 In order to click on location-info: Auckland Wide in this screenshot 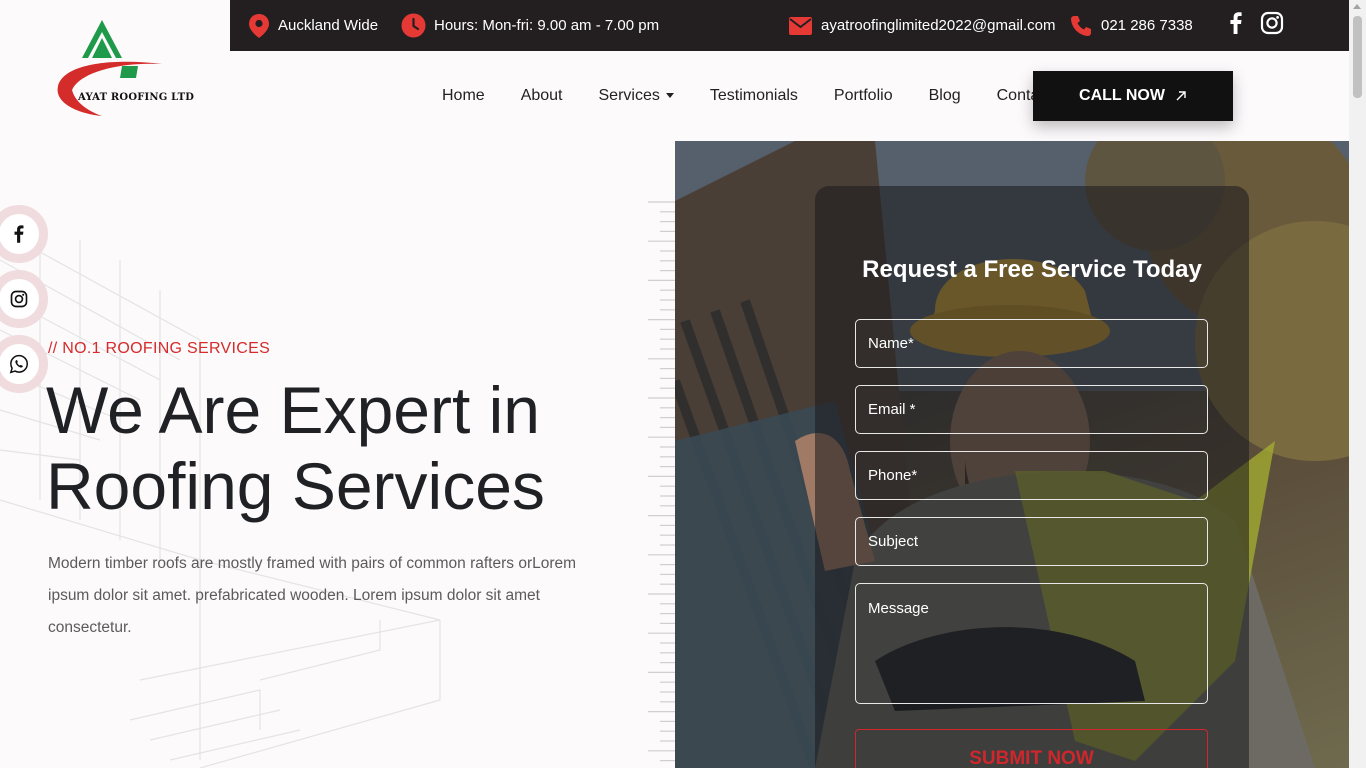, I will do `click(313, 25)`.